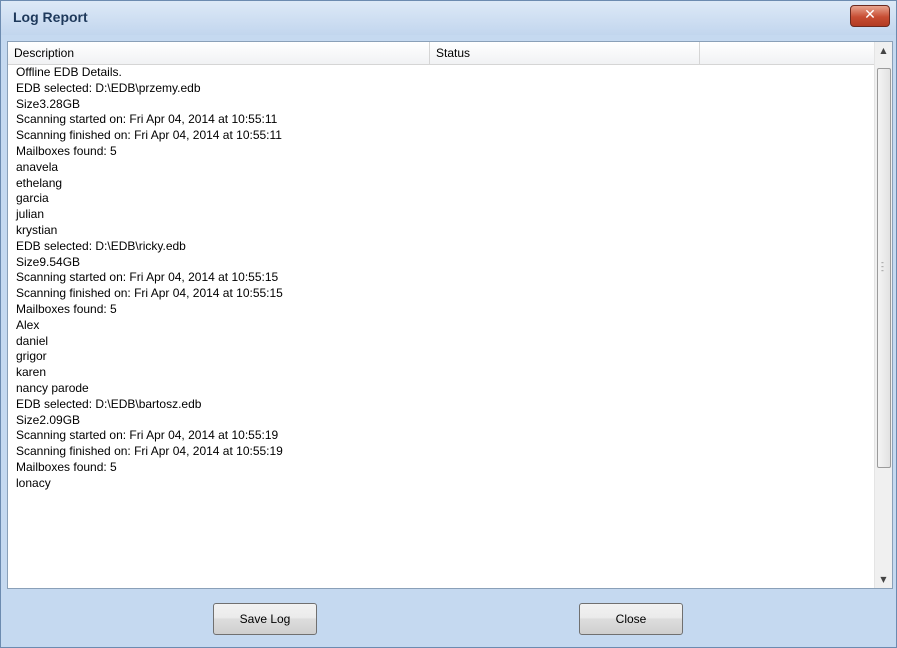  What do you see at coordinates (448, 18) in the screenshot?
I see `title-bar: Log Report ✕` at bounding box center [448, 18].